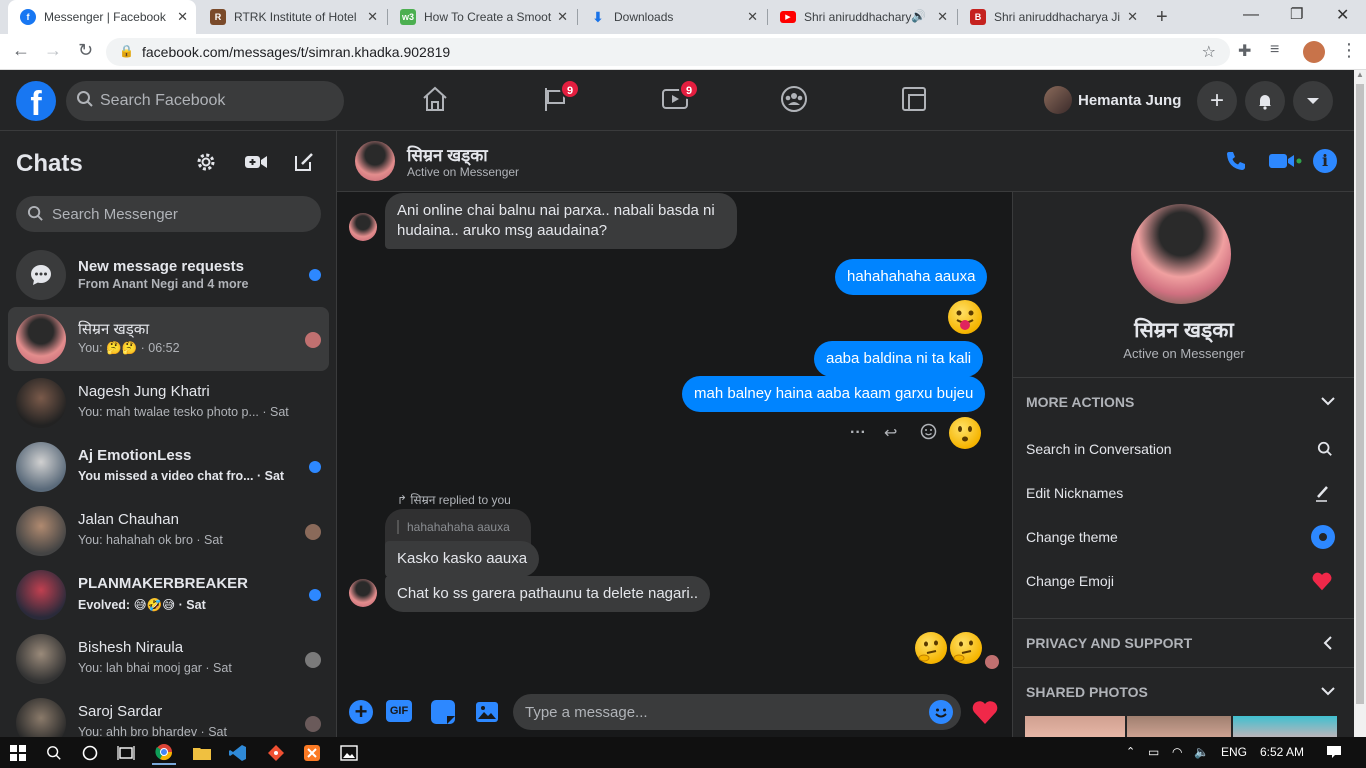 This screenshot has width=1366, height=768. I want to click on vscode-icon, so click(238, 753).